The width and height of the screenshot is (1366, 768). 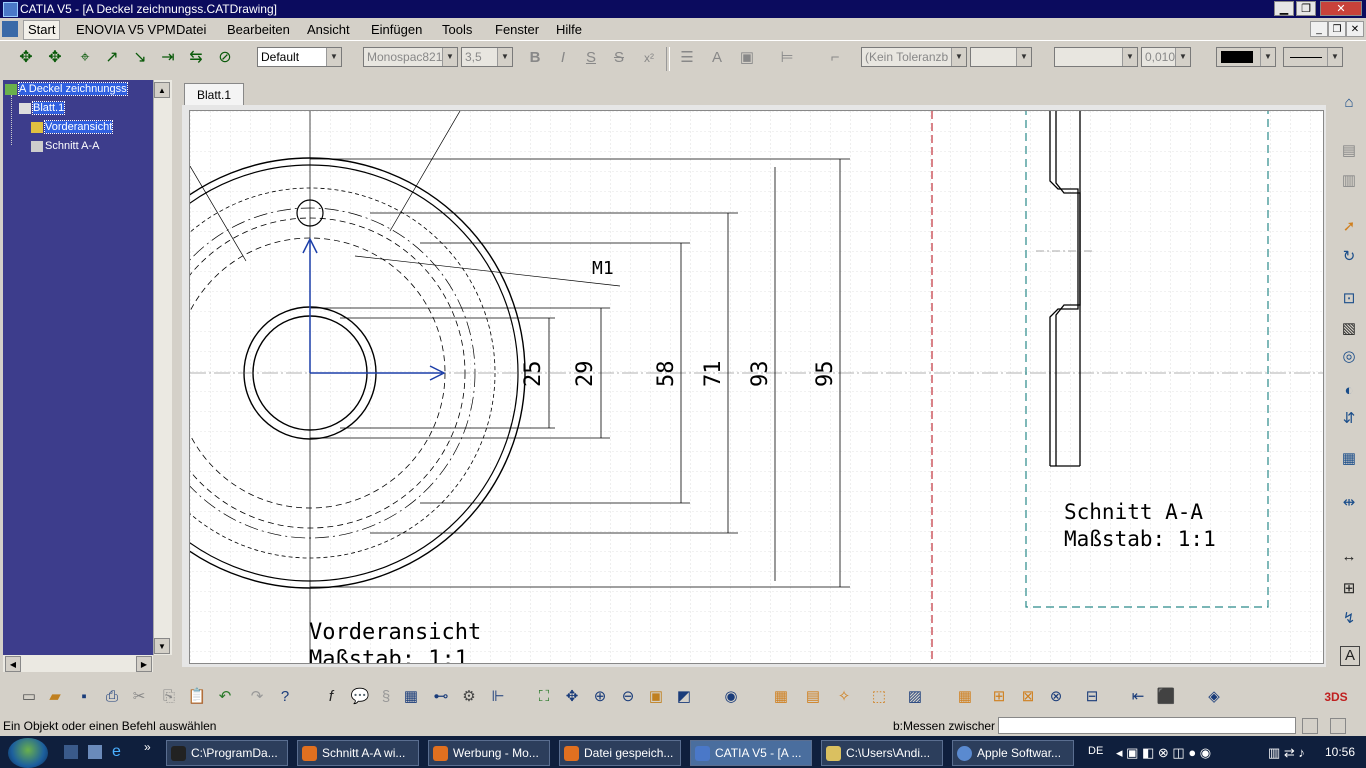 I want to click on doc-restore-button: ❐, so click(x=1337, y=29).